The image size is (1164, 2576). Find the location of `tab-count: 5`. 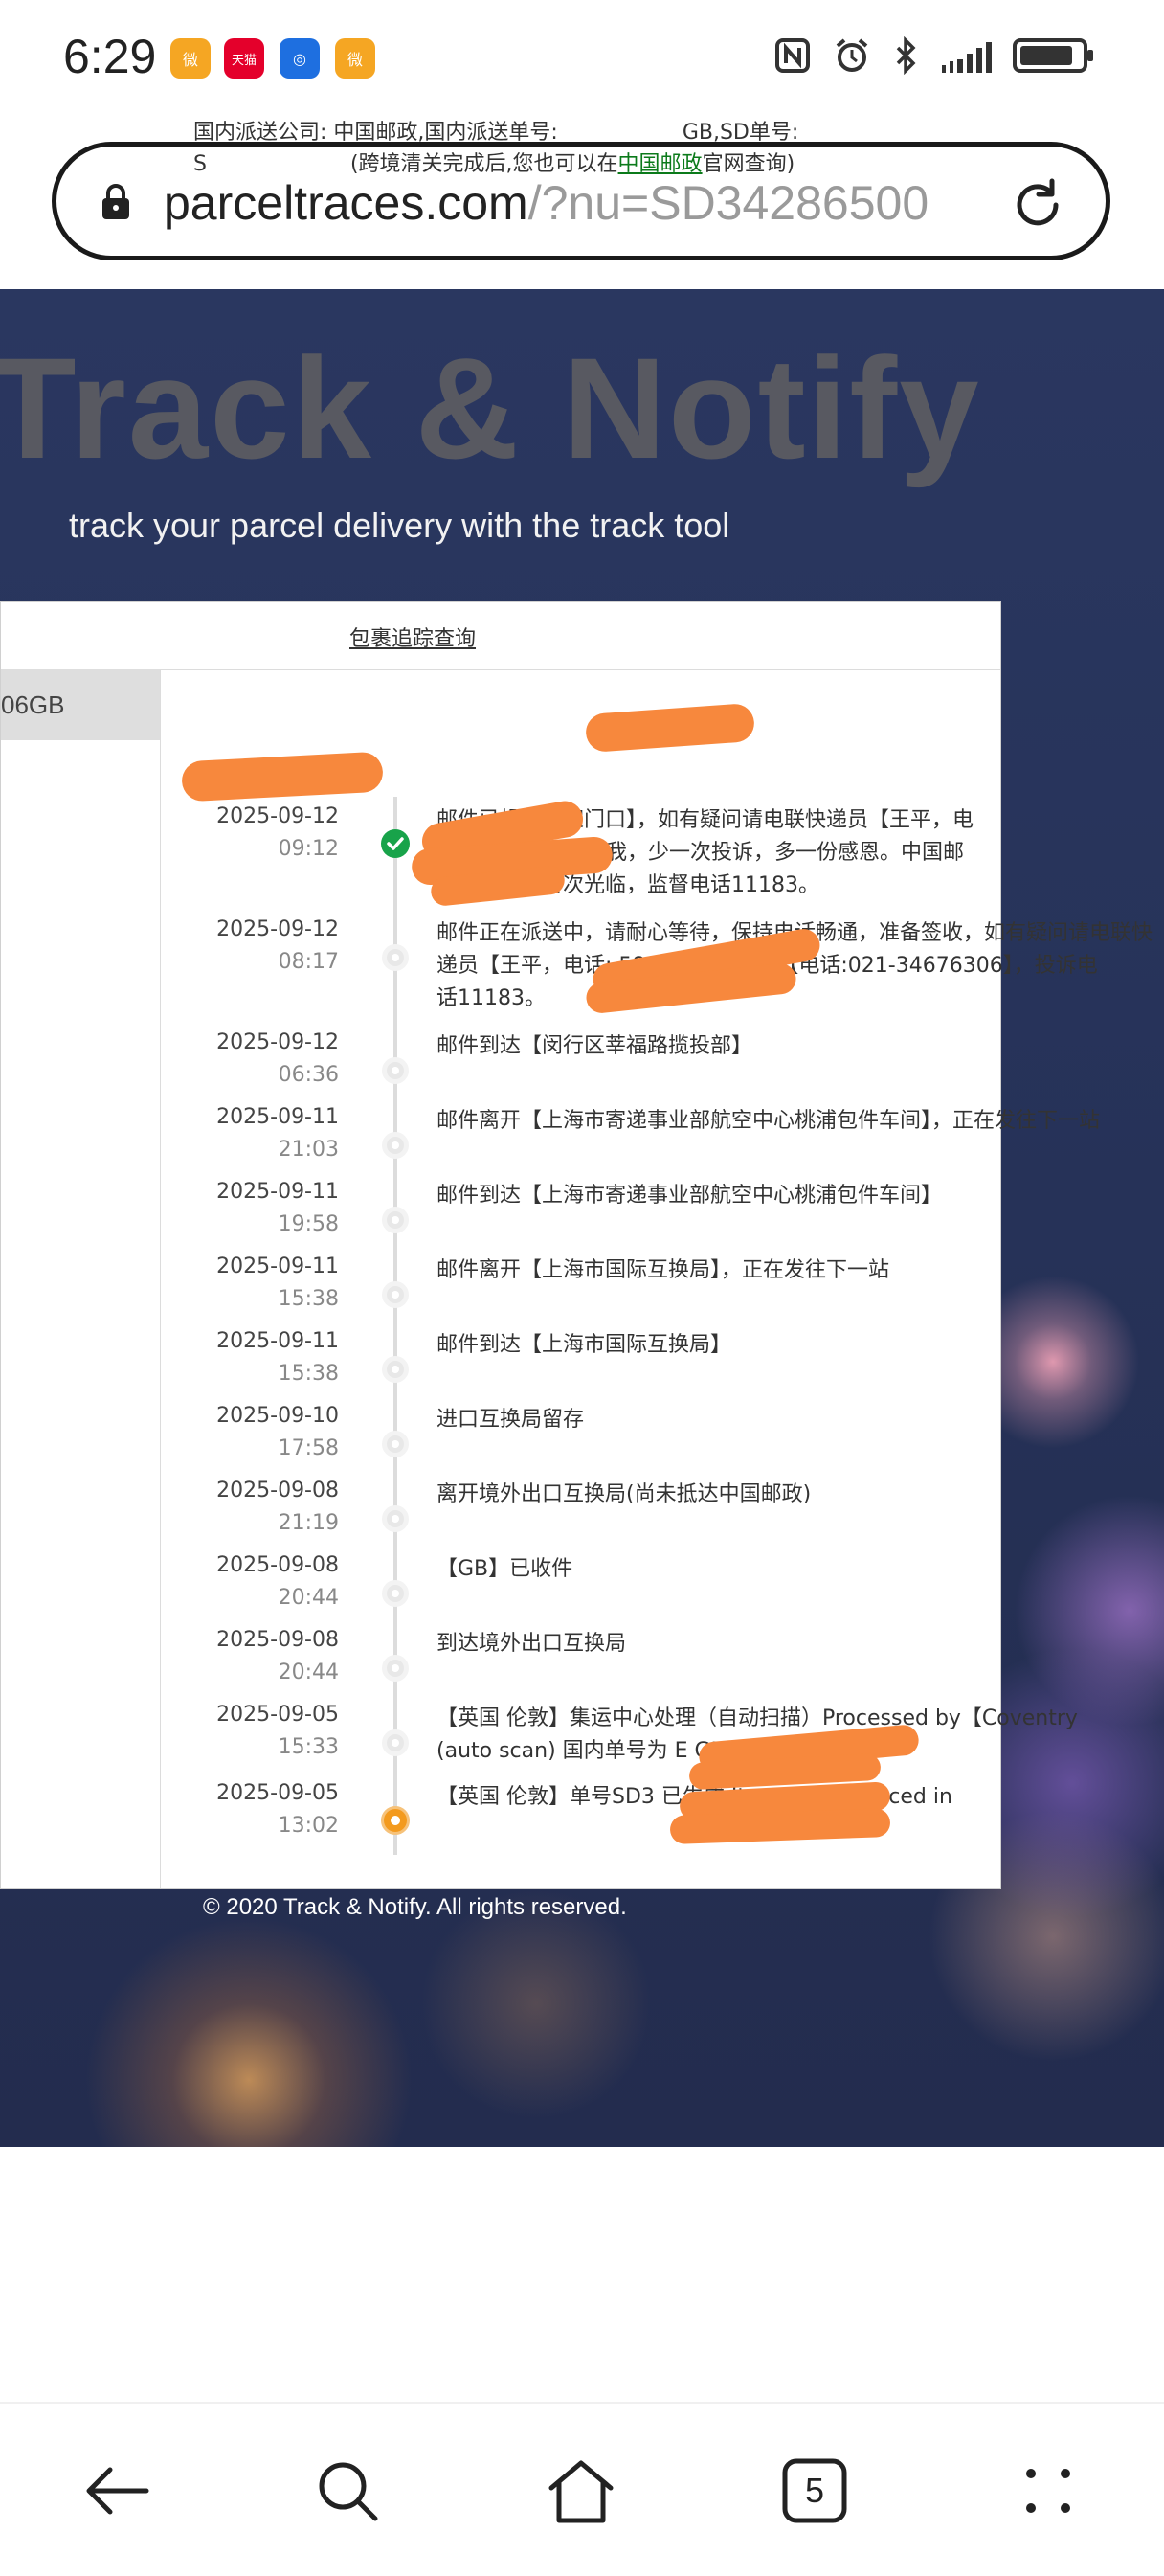

tab-count: 5 is located at coordinates (815, 2490).